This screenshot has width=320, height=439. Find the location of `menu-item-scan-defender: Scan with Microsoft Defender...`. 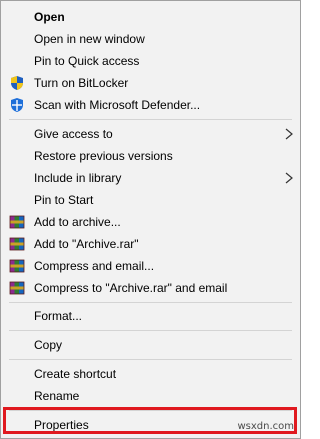

menu-item-scan-defender: Scan with Microsoft Defender... is located at coordinates (150, 105).